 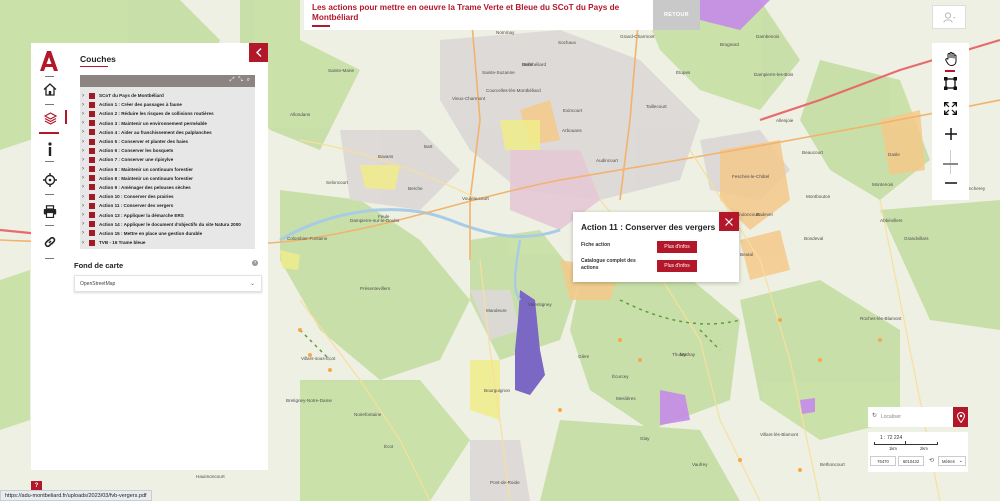 I want to click on zoom-slider, so click(x=950, y=162).